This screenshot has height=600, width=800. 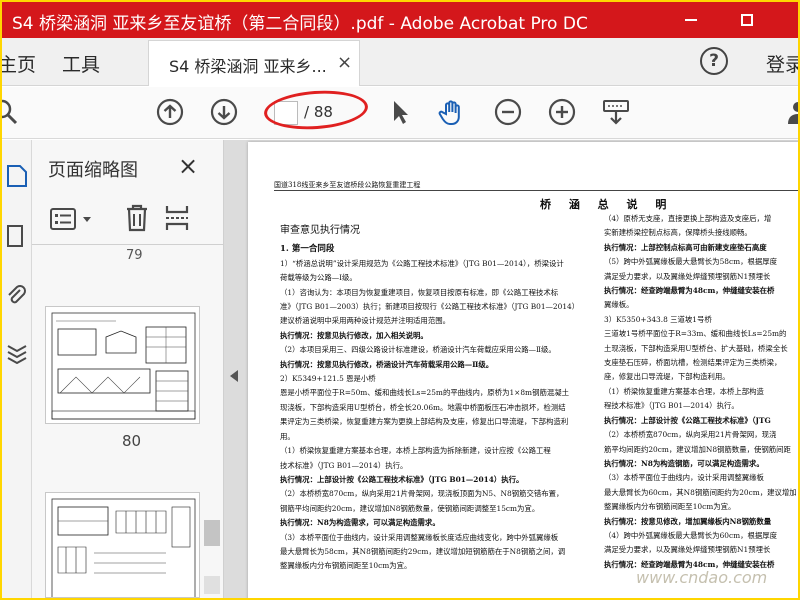 What do you see at coordinates (685, 247) in the screenshot?
I see `text-line: 执行情况：上部控制点标高可由新建支座垫石高度` at bounding box center [685, 247].